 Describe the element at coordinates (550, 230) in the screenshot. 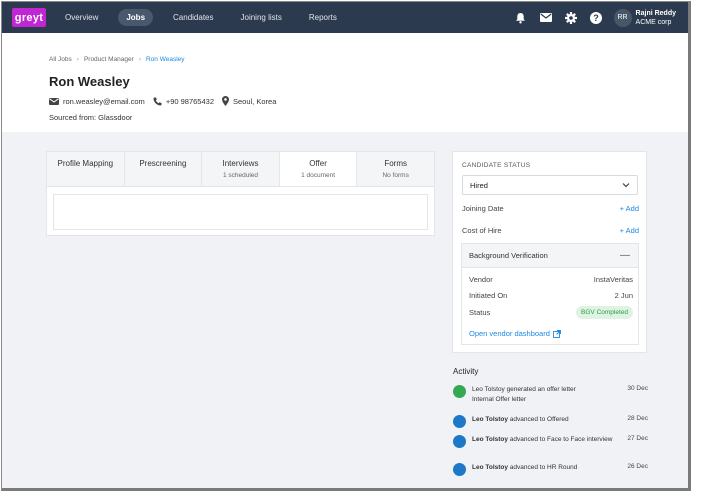

I see `cost-of-hire-row: Cost of Hire + Add` at that location.